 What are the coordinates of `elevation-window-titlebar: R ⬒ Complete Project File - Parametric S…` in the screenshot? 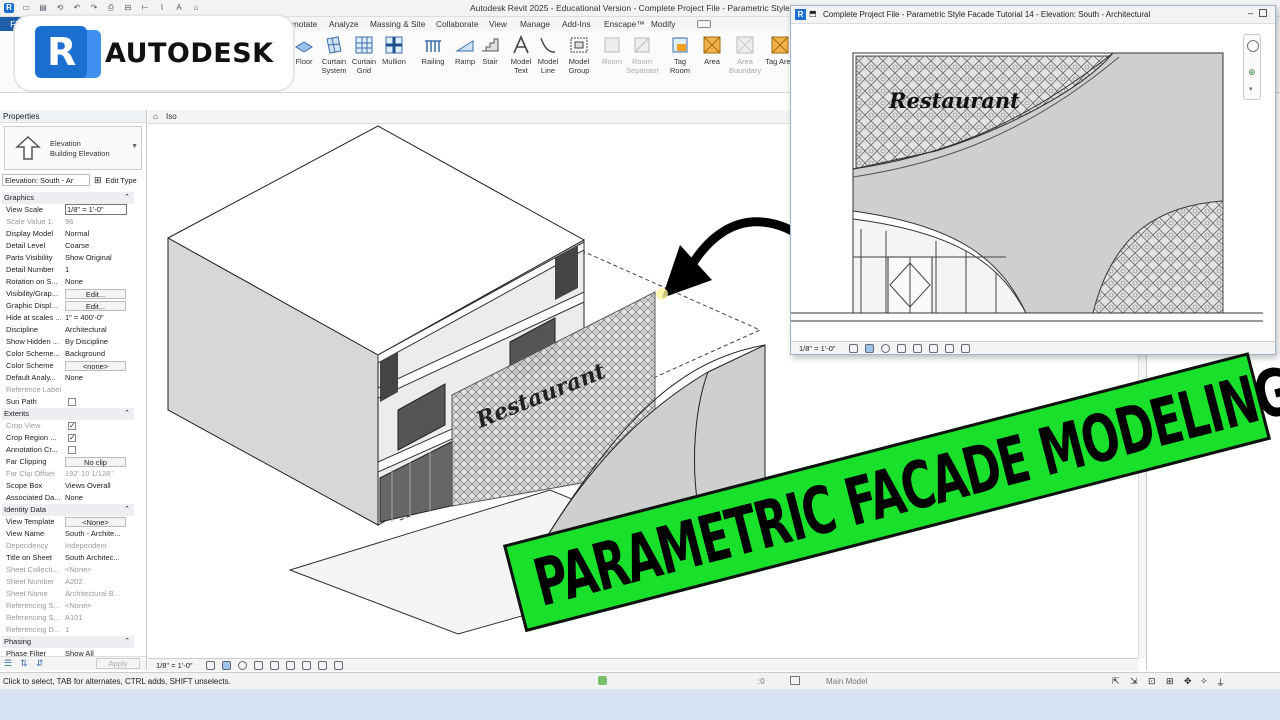 It's located at (1033, 15).